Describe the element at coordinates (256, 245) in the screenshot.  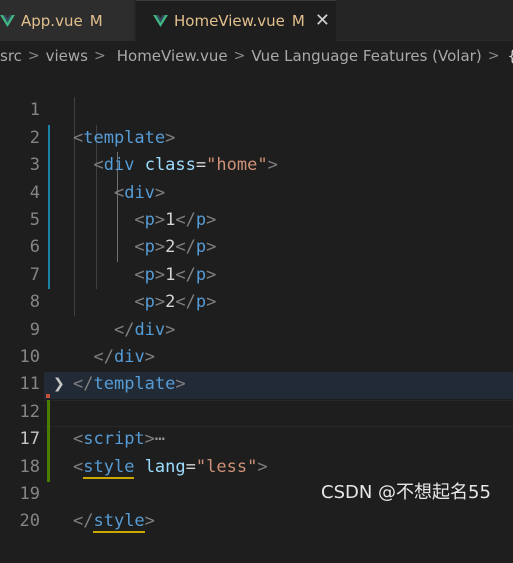
I see `code-line: 6 <p>1</p>` at that location.